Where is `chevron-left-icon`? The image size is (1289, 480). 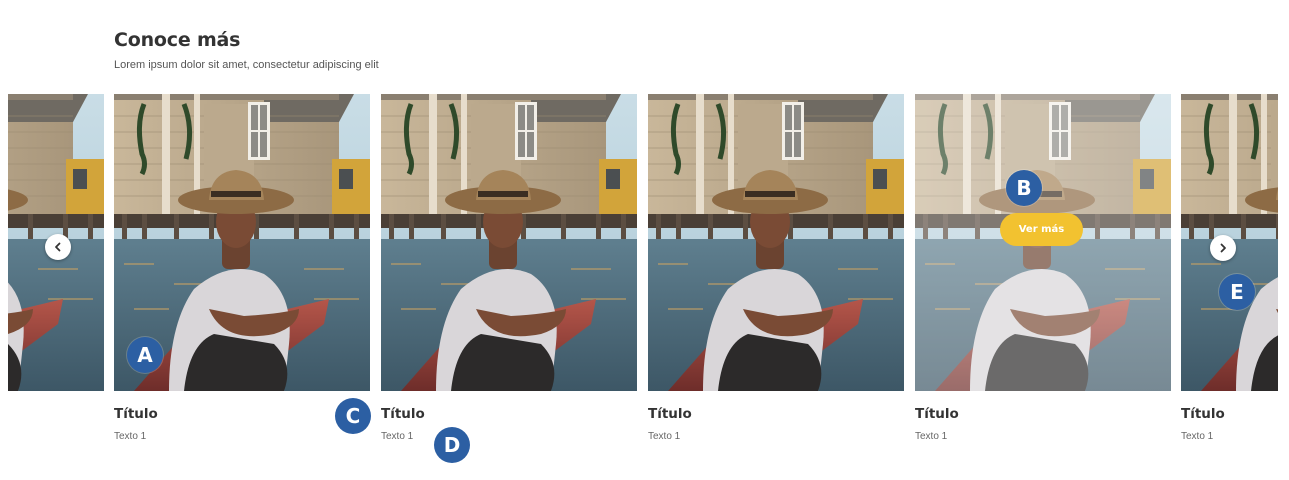
chevron-left-icon is located at coordinates (58, 247).